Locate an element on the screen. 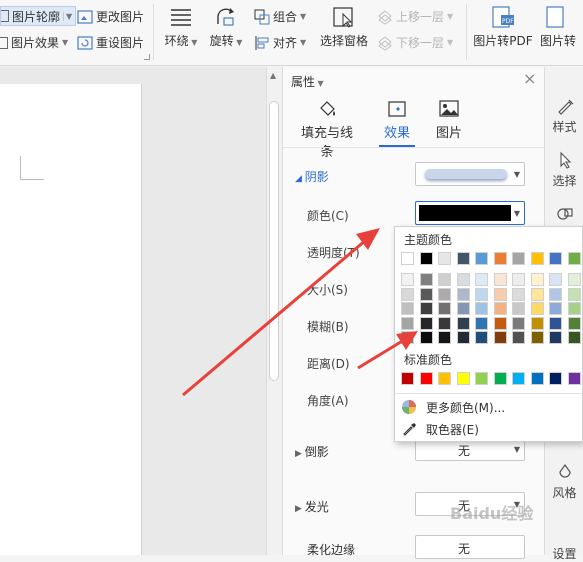 The width and height of the screenshot is (583, 562). glow-section-header: ▶ 发光 is located at coordinates (312, 506).